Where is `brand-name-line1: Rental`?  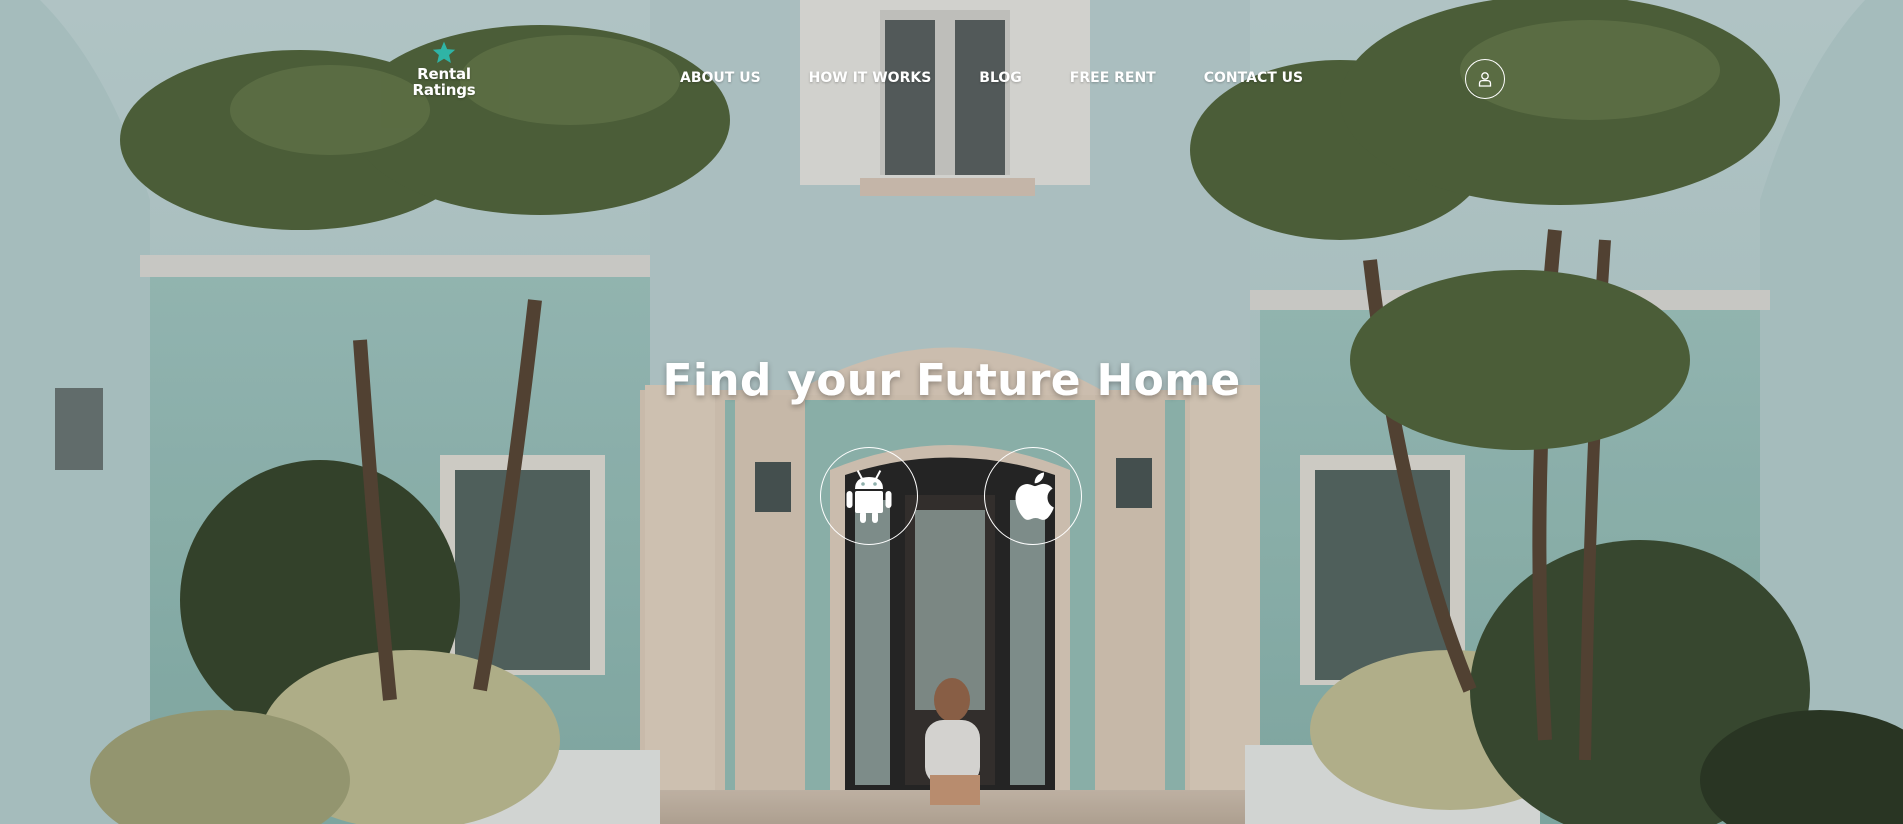 brand-name-line1: Rental is located at coordinates (444, 74).